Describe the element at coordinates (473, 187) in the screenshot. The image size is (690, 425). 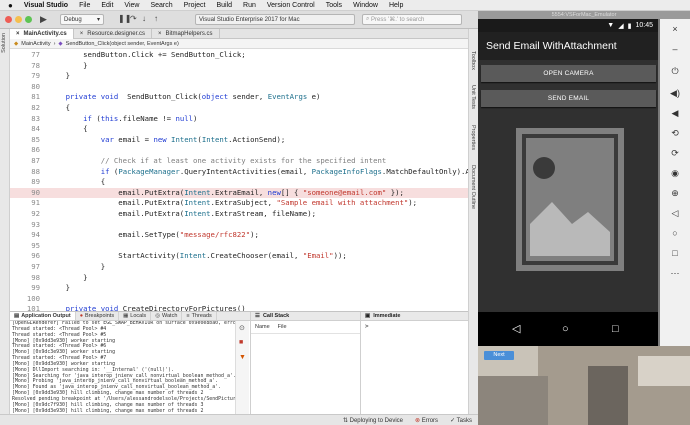
I see `document-outline-pad-tab: Document Outline` at that location.